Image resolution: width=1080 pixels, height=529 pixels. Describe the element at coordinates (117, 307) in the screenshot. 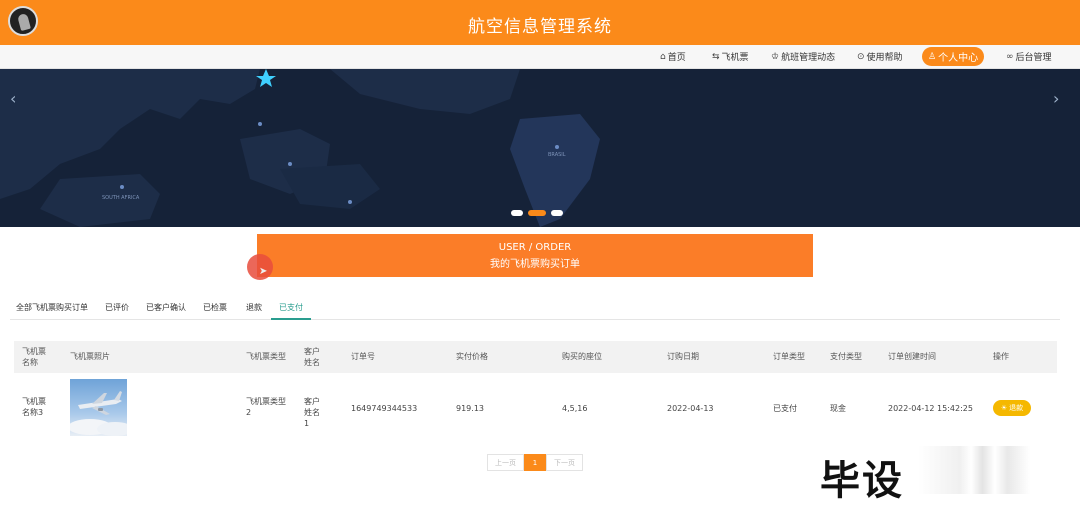

I see `tab-reviewed: 已评价` at that location.